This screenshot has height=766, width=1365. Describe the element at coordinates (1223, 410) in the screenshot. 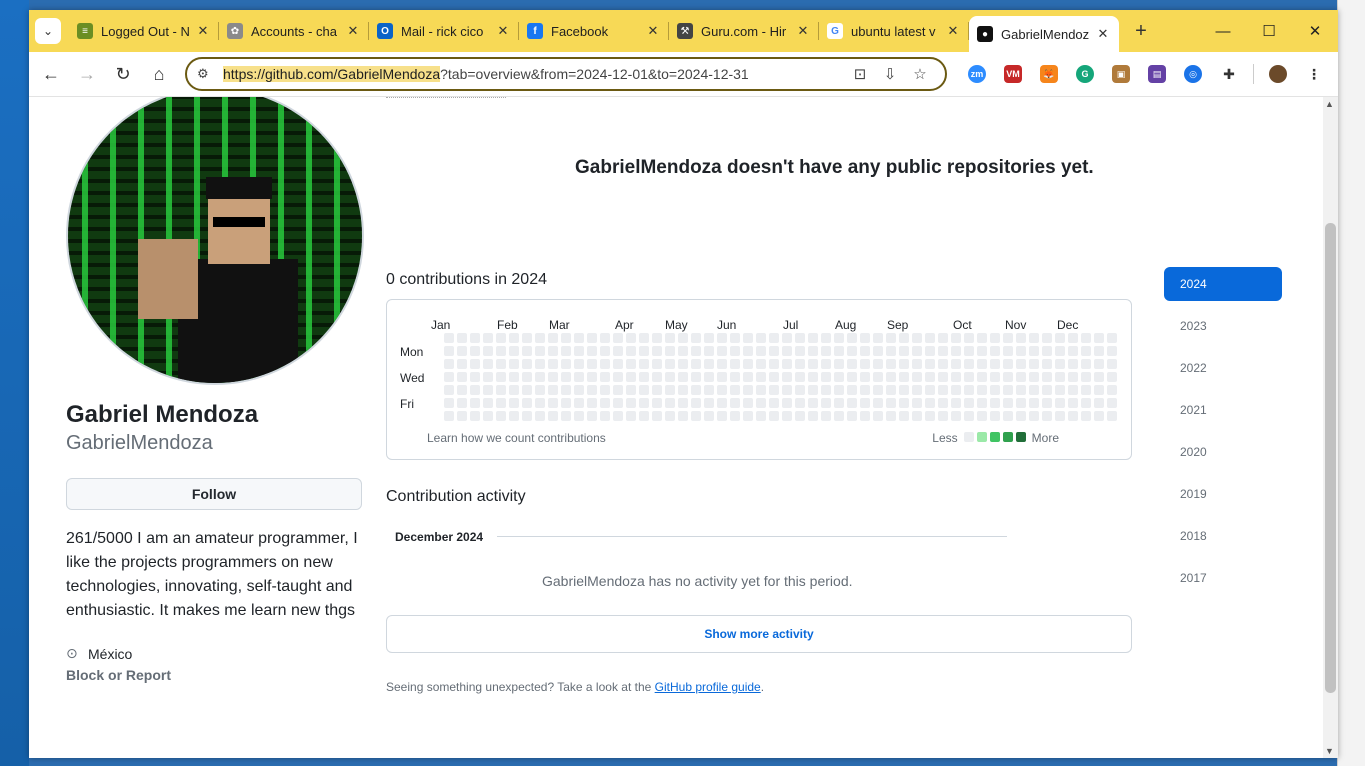

I see `year-link-2021: 2021` at that location.